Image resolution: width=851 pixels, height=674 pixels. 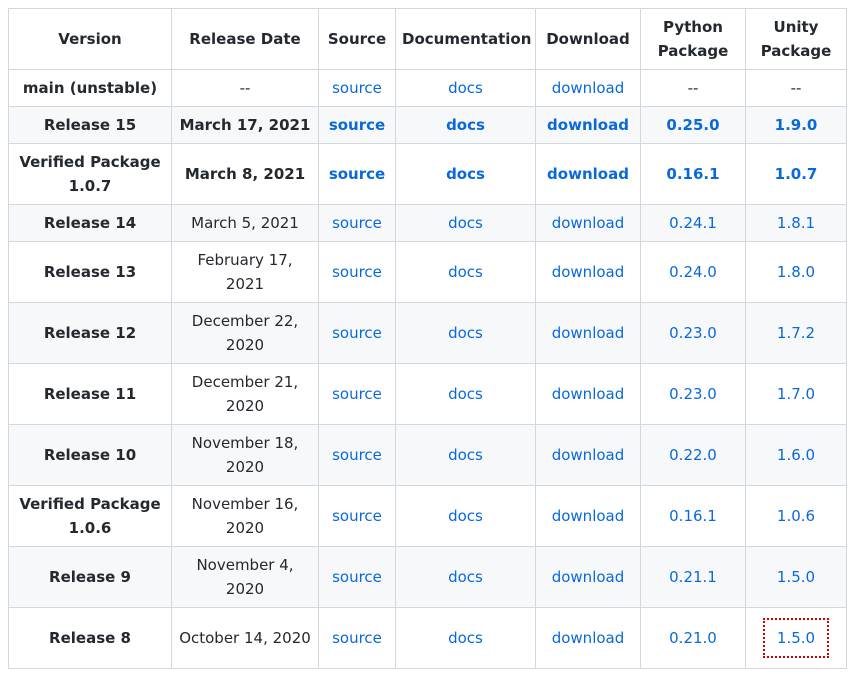 I want to click on unity-package-cell: 1.8.1, so click(x=796, y=223).